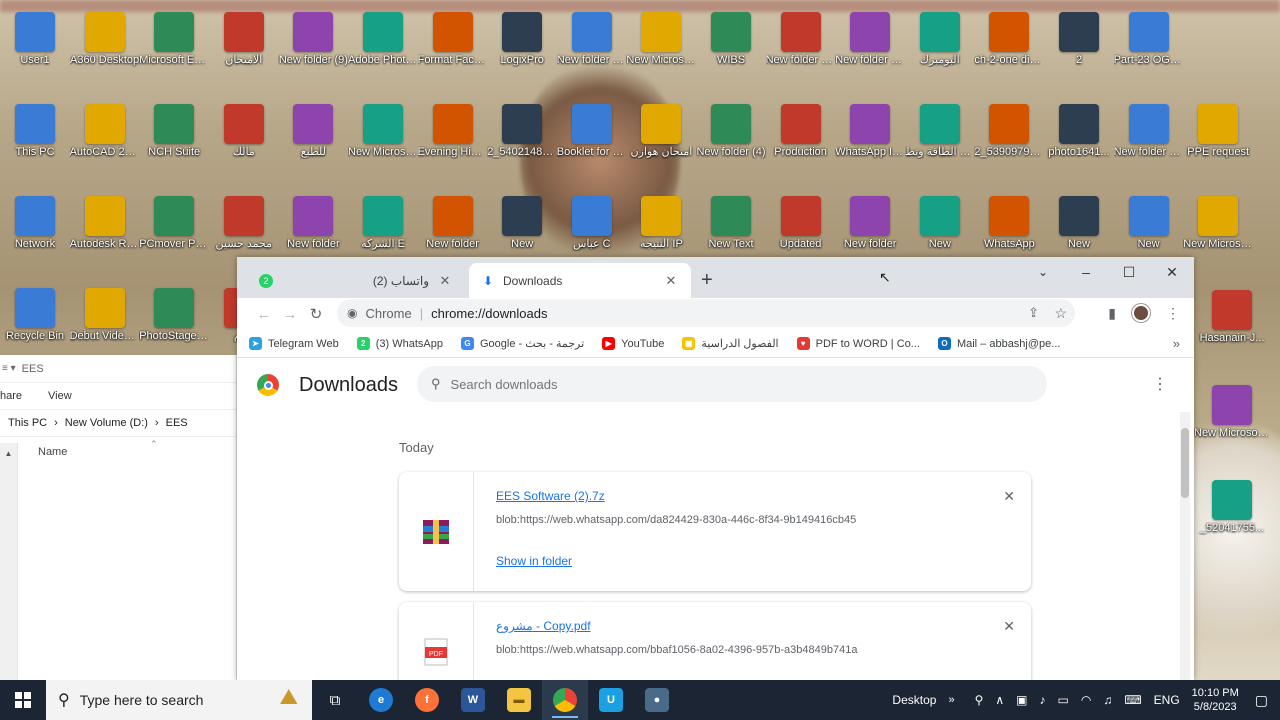 The height and width of the screenshot is (720, 1280). I want to click on search-box: ⚲, so click(732, 384).